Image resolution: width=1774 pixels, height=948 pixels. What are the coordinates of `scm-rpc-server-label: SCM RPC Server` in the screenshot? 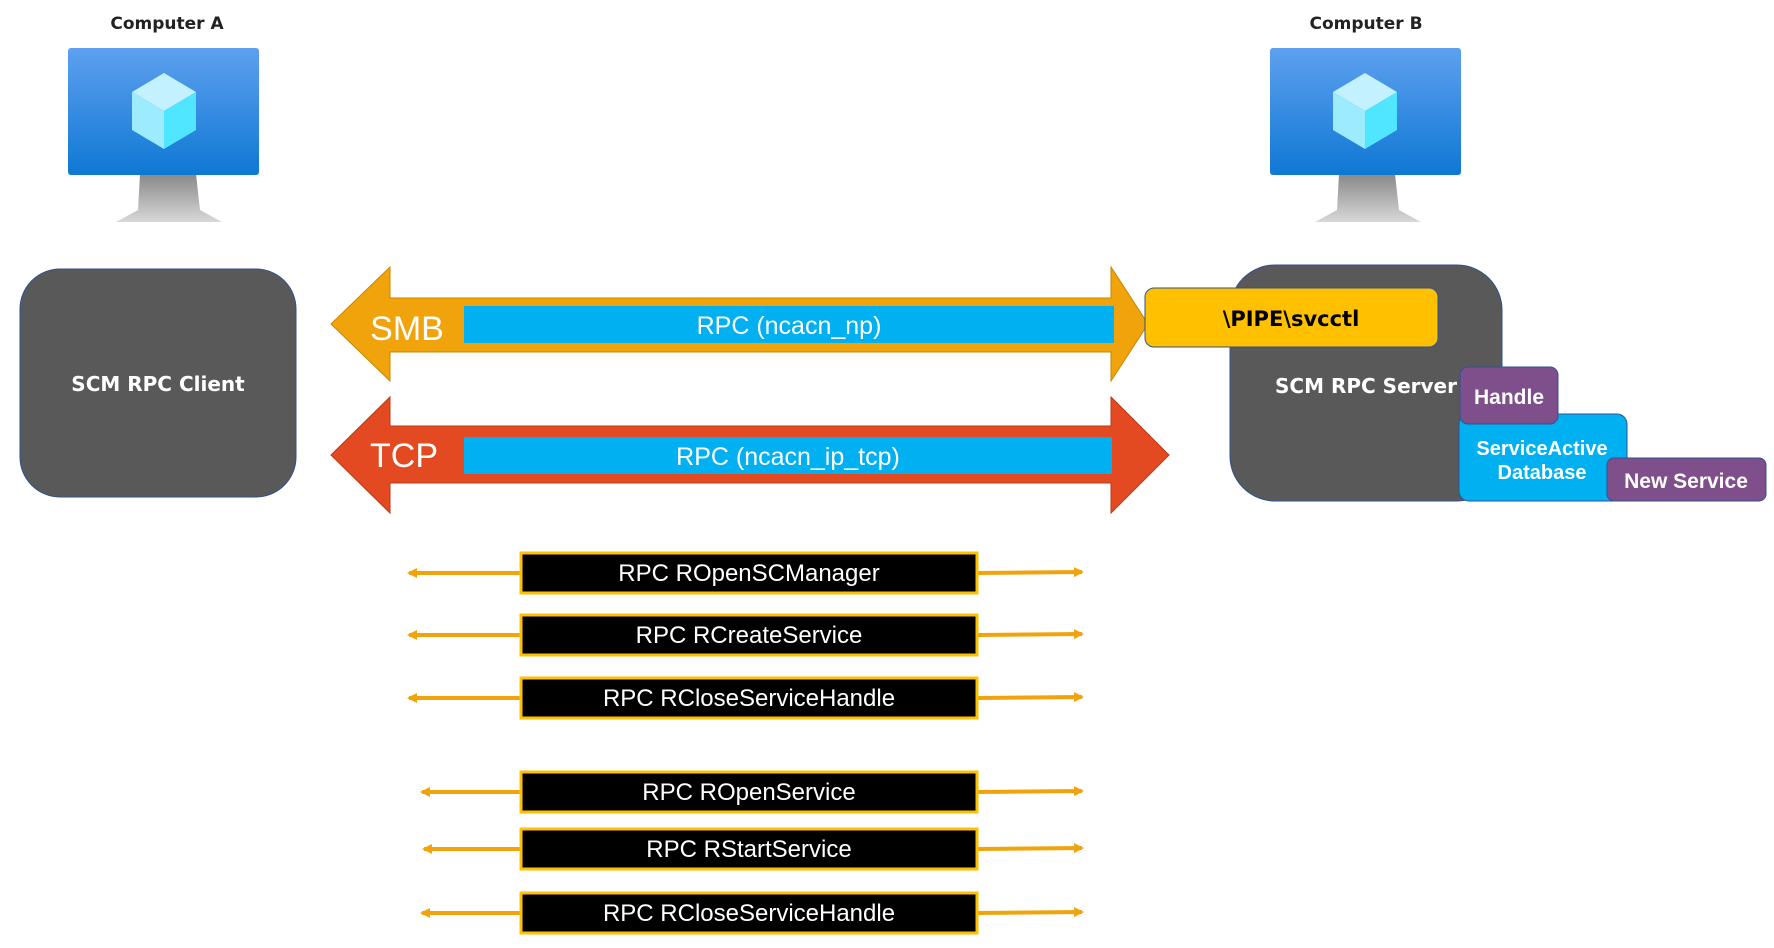 It's located at (1366, 386).